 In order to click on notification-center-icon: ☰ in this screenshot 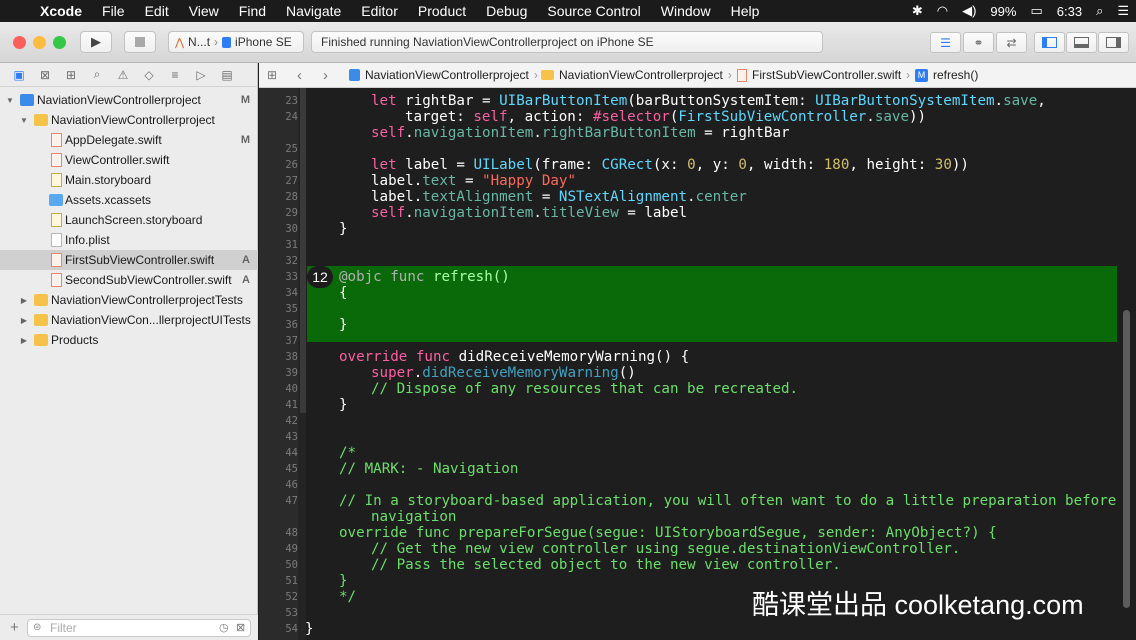, I will do `click(1123, 11)`.